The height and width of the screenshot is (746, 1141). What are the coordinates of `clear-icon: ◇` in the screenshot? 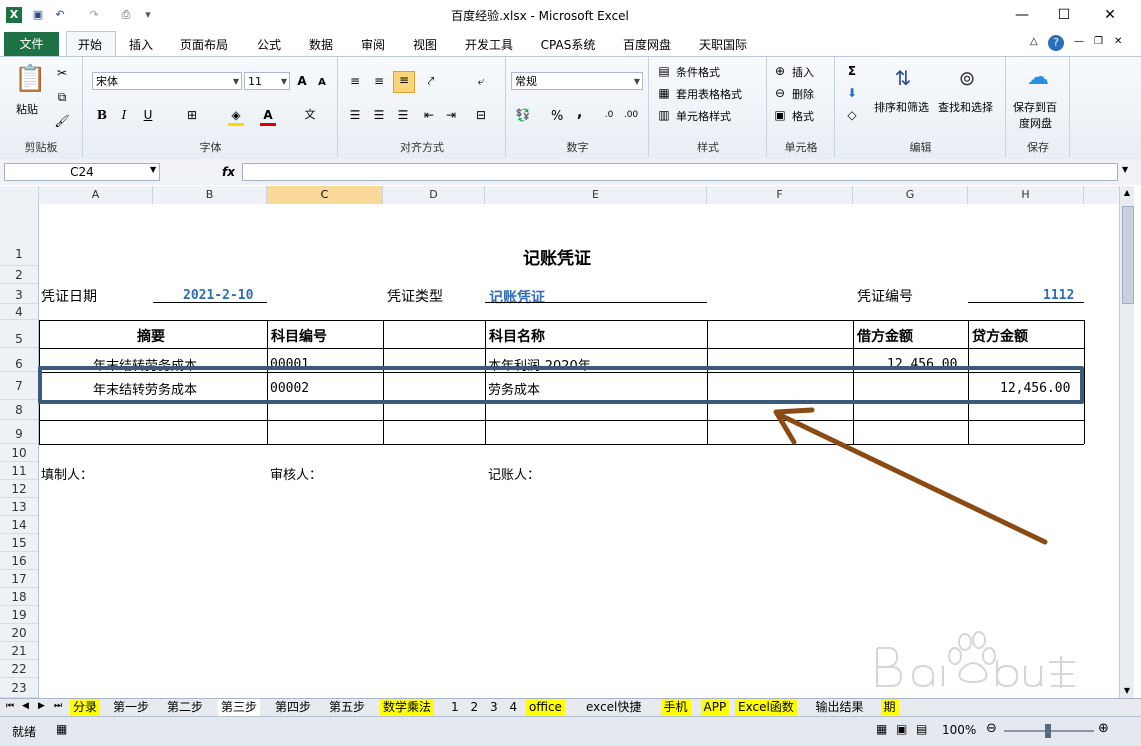 It's located at (852, 115).